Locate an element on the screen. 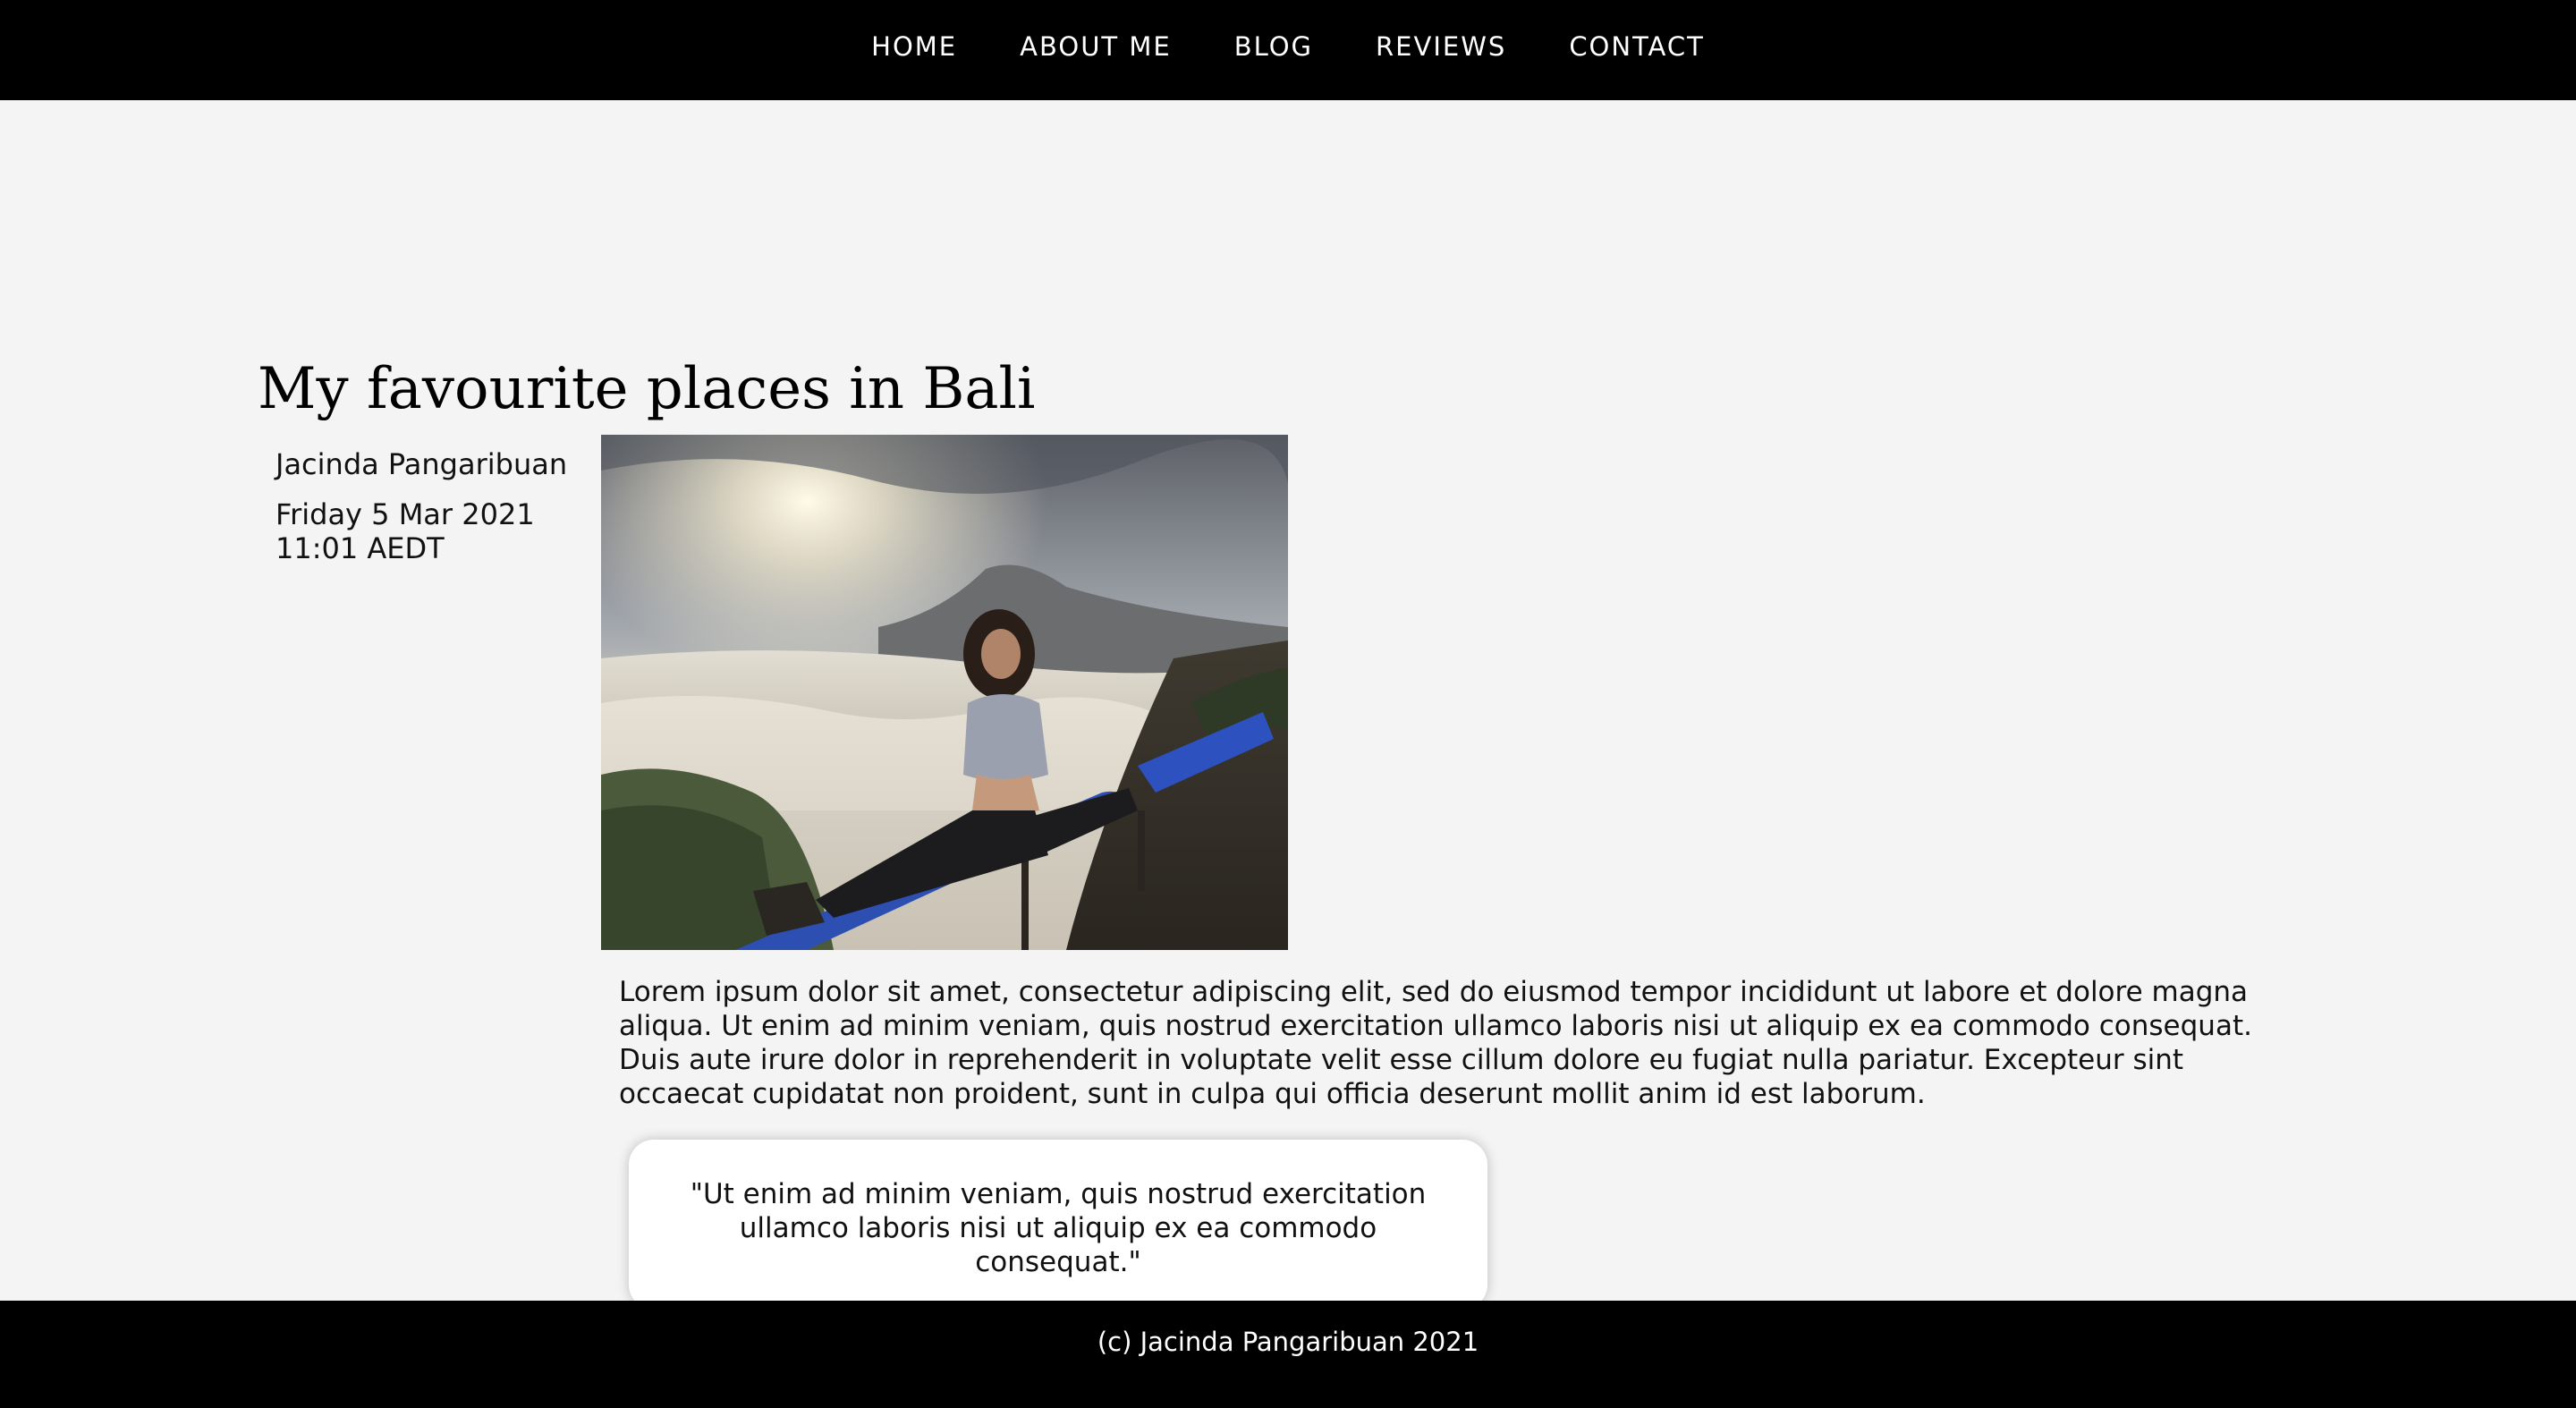 Image resolution: width=2576 pixels, height=1408 pixels. nav-item-about-me: ABOUT ME is located at coordinates (1096, 46).